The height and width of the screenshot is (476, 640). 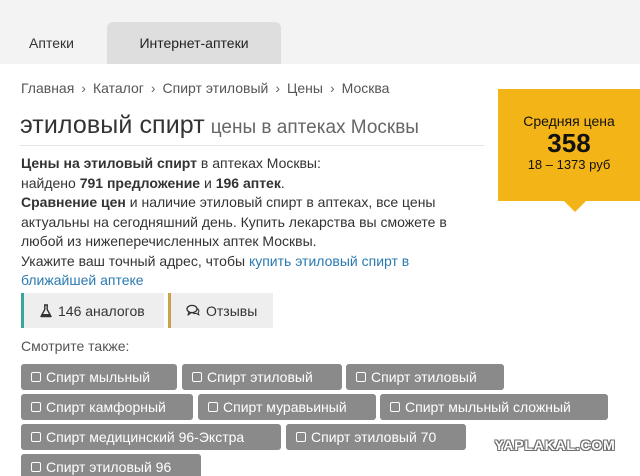 What do you see at coordinates (73, 202) in the screenshot?
I see `compare-heading: Сравнение цен` at bounding box center [73, 202].